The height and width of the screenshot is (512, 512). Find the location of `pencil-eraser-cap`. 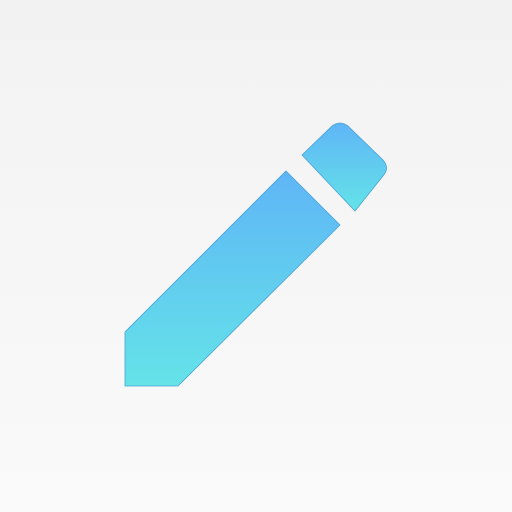

pencil-eraser-cap is located at coordinates (344, 167).